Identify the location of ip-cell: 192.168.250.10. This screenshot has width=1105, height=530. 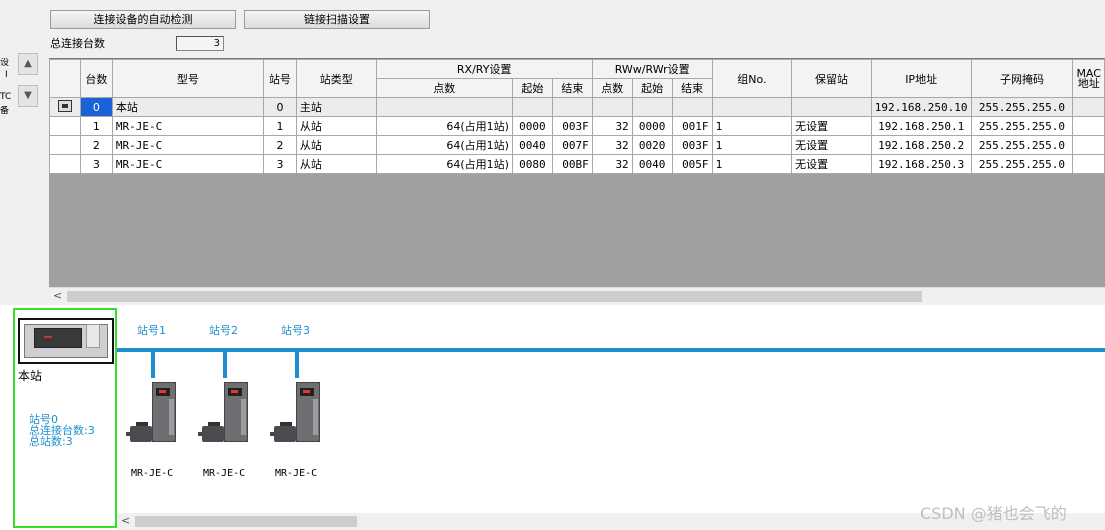
(921, 107).